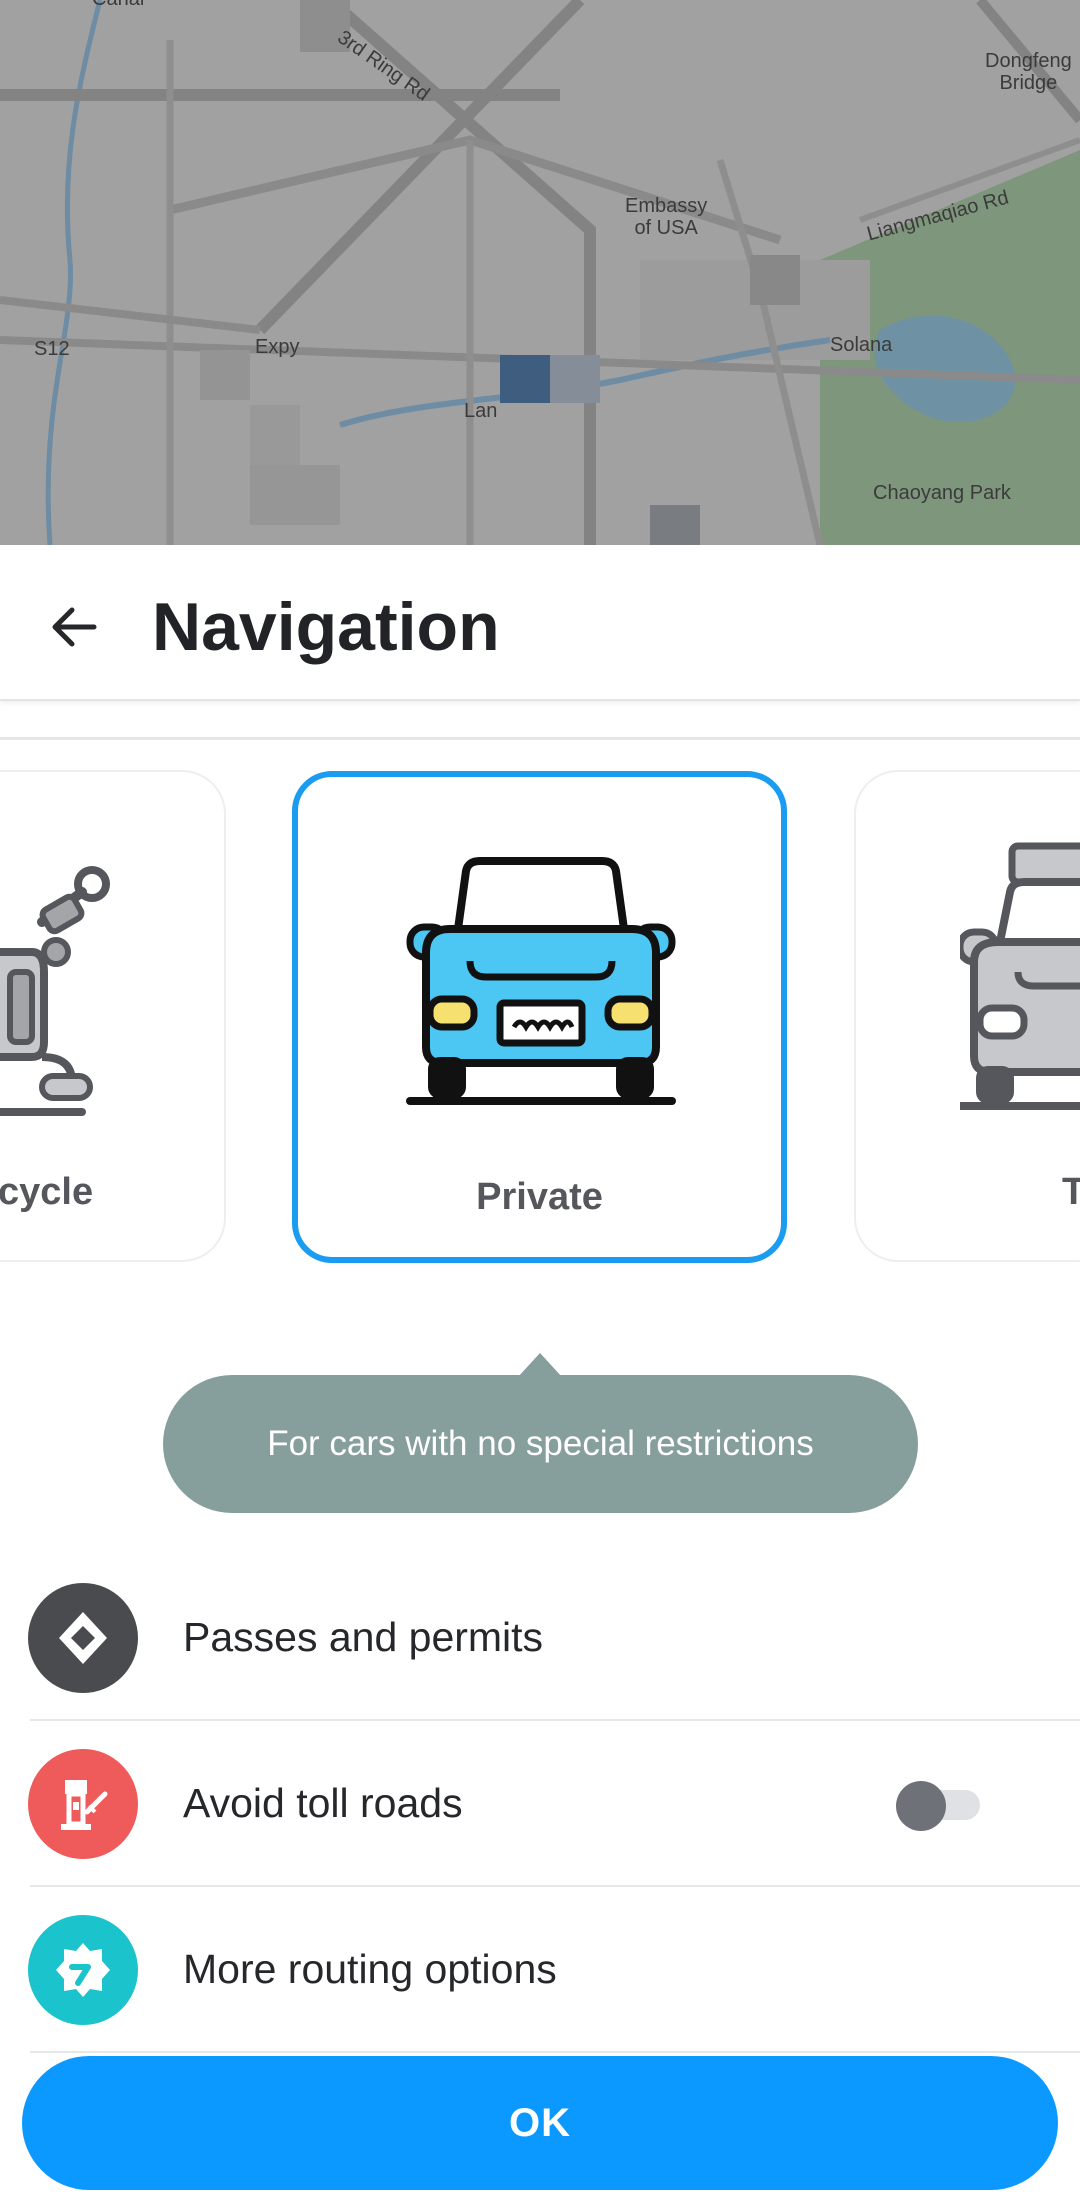 This screenshot has height=2204, width=1080. I want to click on vehicle-label: Private, so click(539, 1197).